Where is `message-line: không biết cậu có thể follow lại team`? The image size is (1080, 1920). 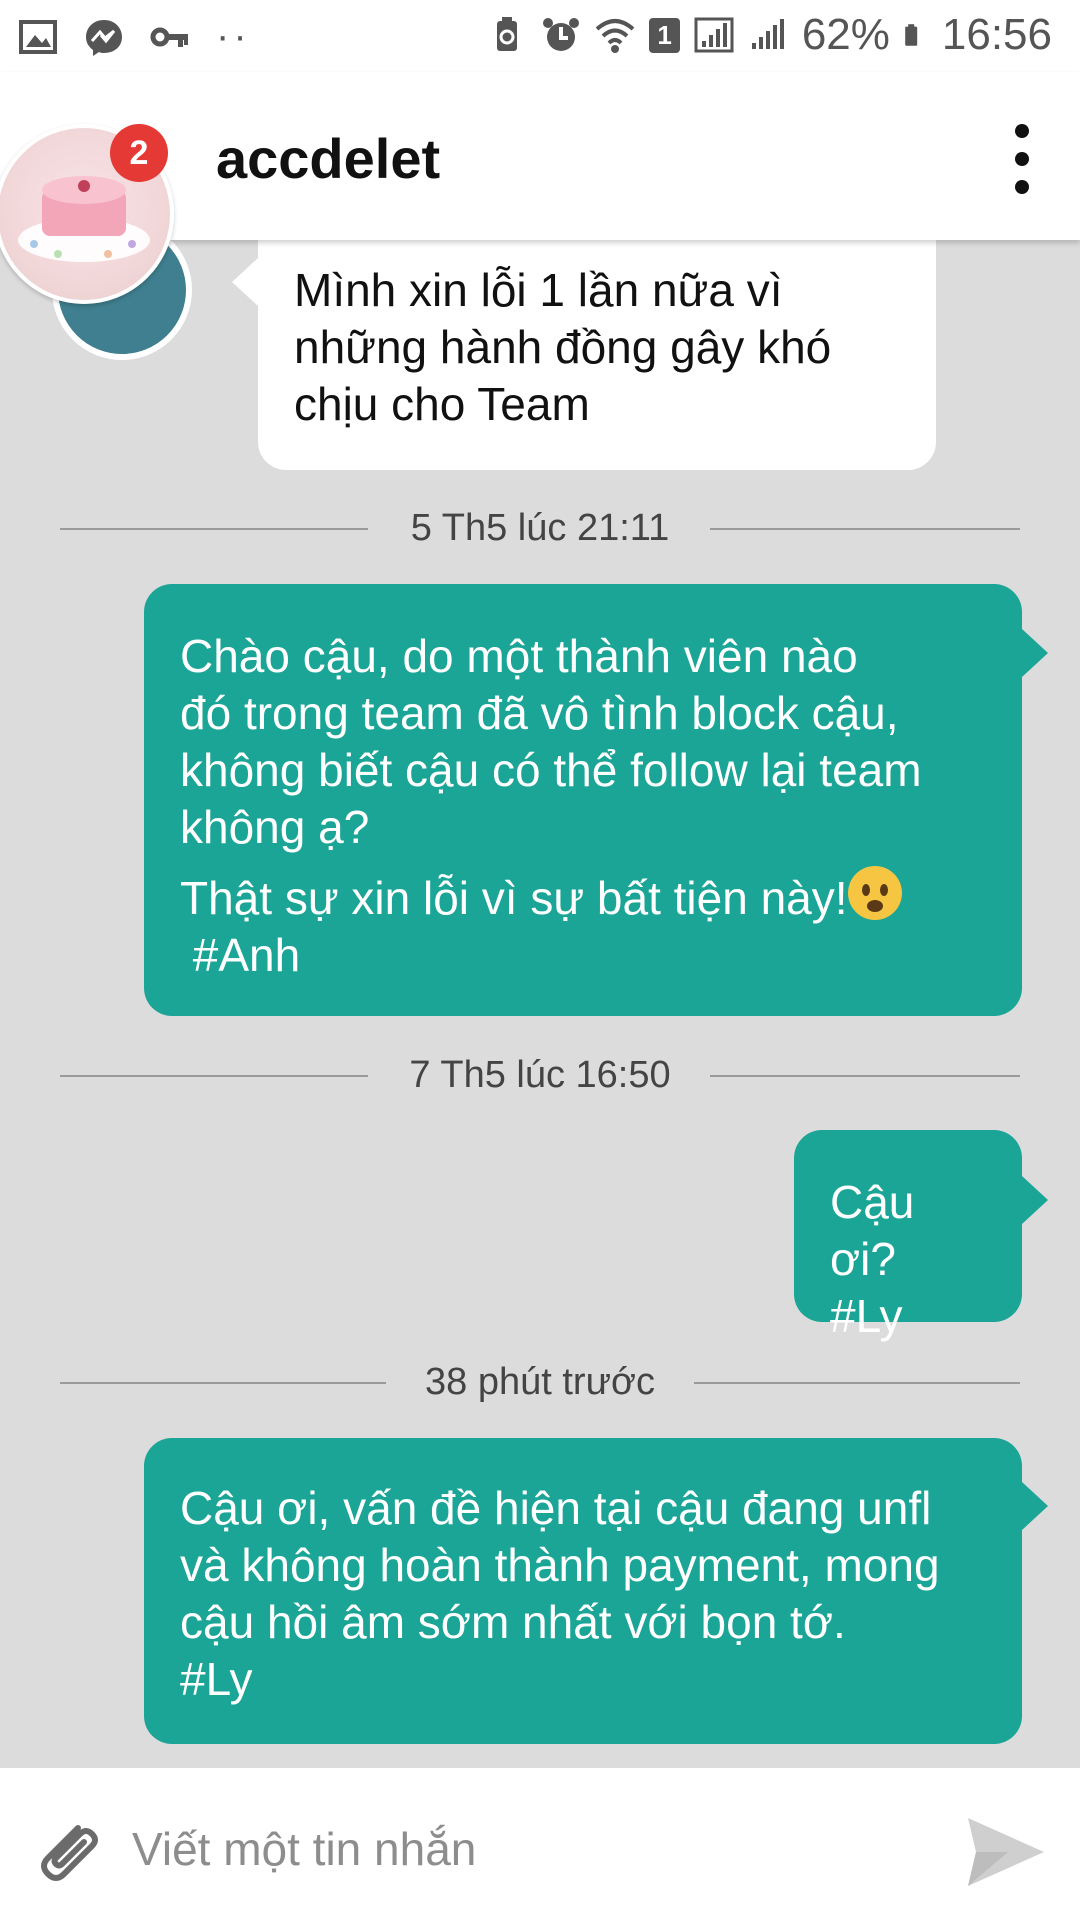 message-line: không biết cậu có thể follow lại team is located at coordinates (551, 770).